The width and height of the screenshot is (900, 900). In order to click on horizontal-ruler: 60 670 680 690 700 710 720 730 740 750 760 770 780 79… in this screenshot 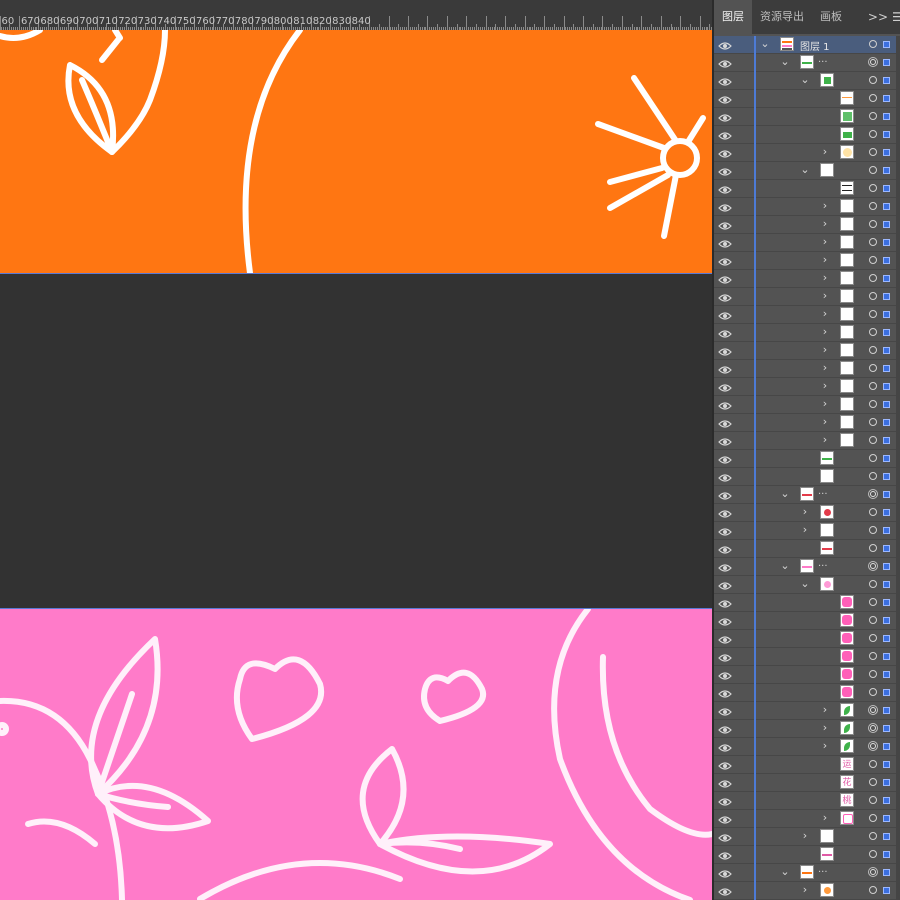, I will do `click(356, 15)`.